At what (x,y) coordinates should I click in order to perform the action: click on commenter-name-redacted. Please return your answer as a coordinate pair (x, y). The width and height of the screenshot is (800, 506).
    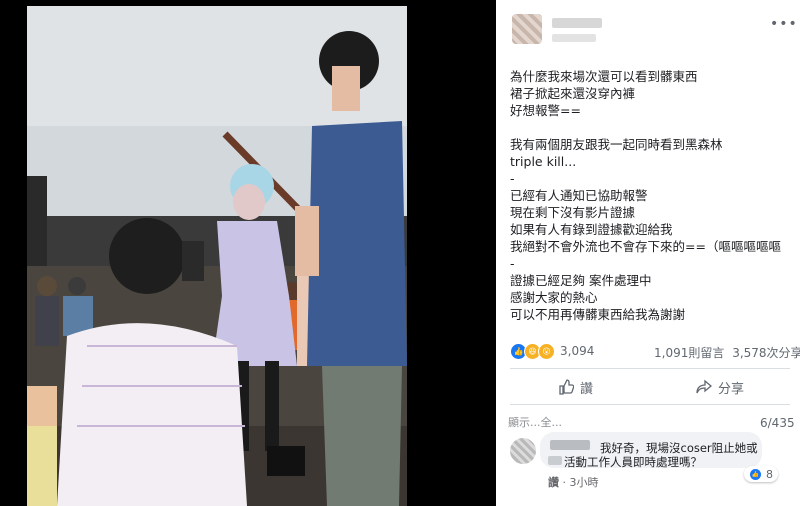
    Looking at the image, I should click on (570, 445).